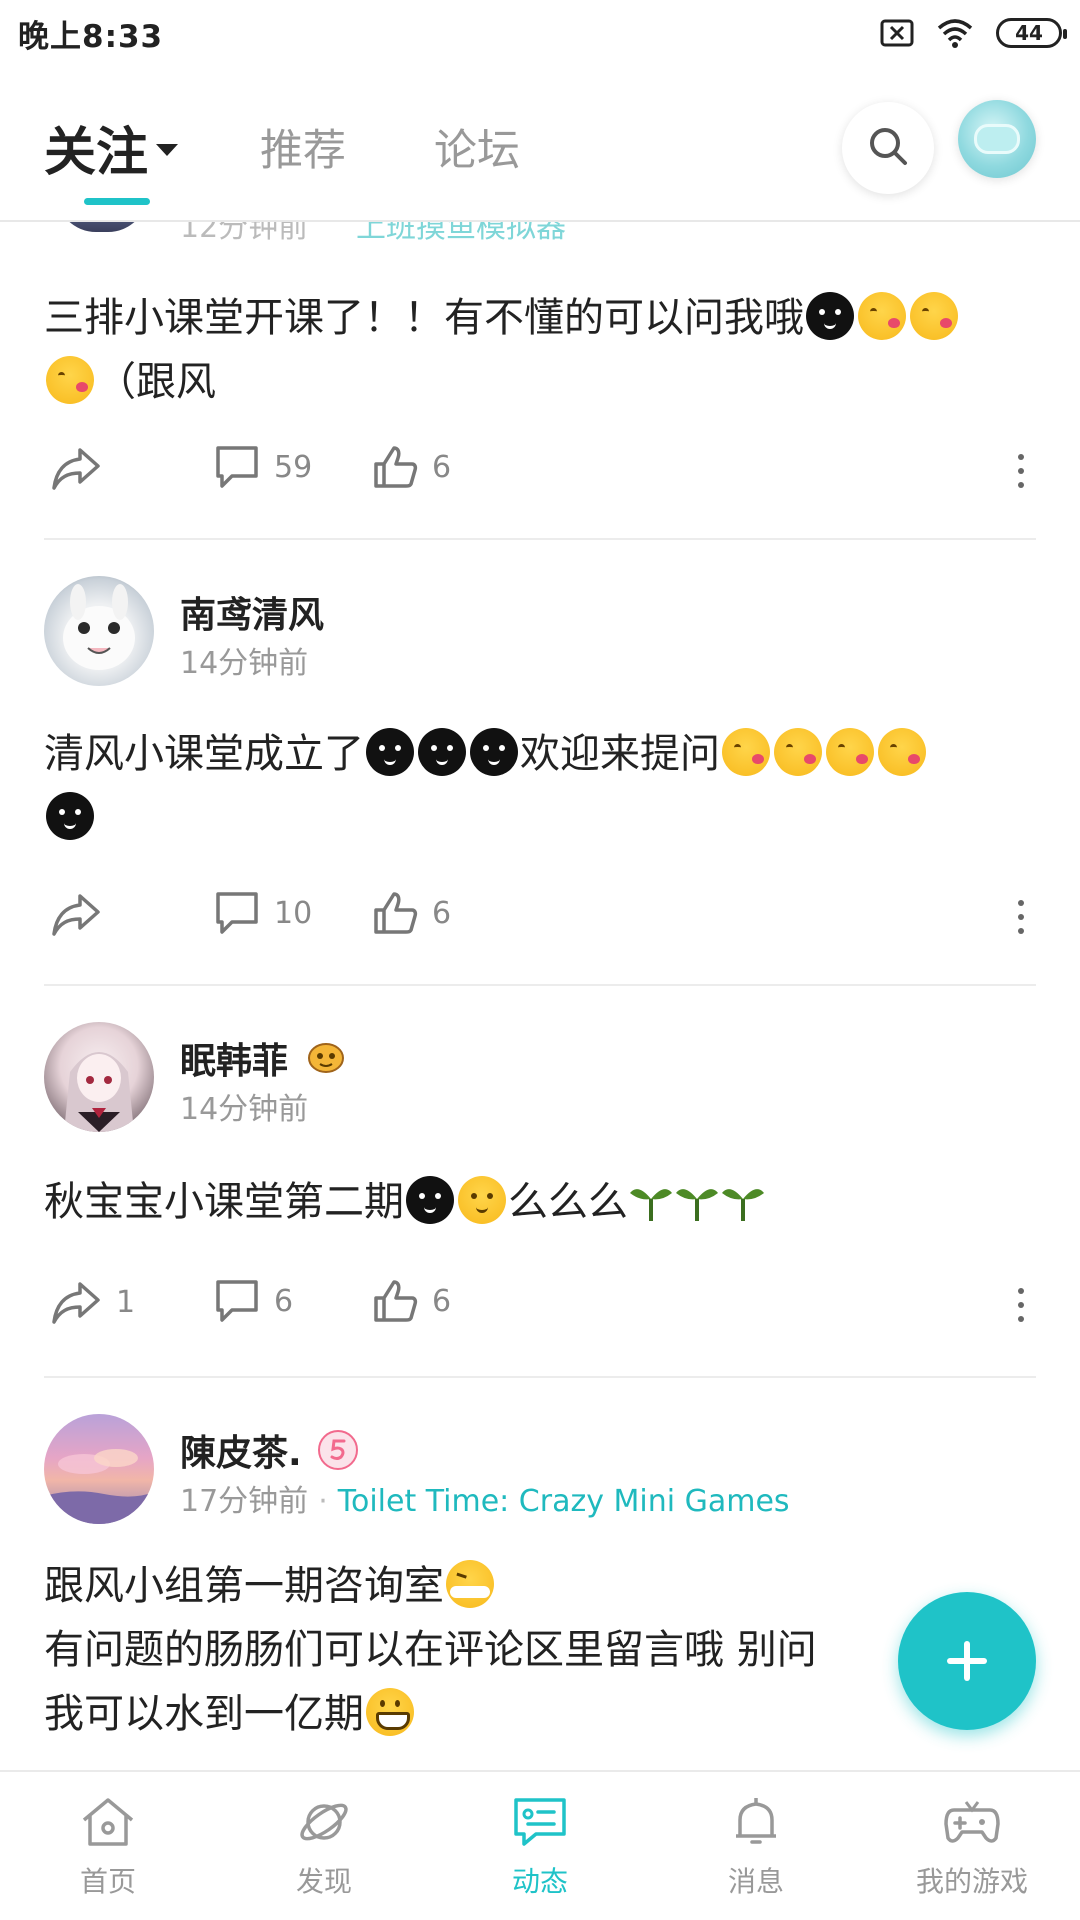  Describe the element at coordinates (293, 467) in the screenshot. I see `comment-count: 59` at that location.